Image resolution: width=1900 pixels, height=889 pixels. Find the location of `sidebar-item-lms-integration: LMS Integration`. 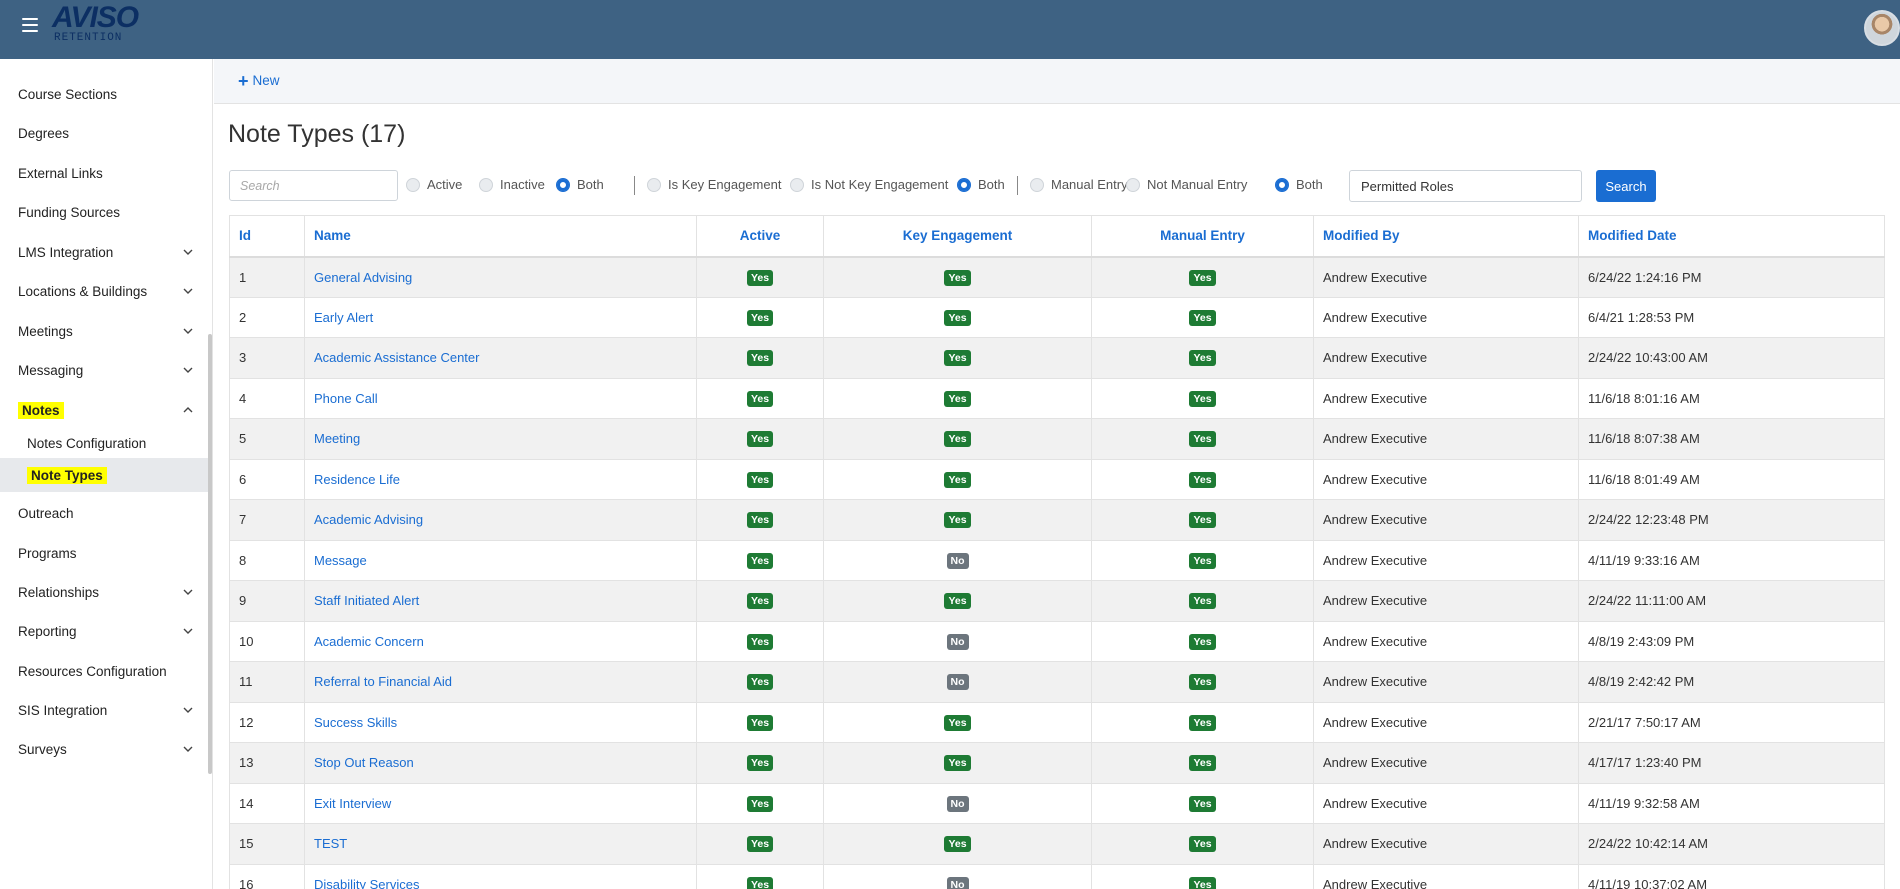

sidebar-item-lms-integration: LMS Integration is located at coordinates (104, 252).